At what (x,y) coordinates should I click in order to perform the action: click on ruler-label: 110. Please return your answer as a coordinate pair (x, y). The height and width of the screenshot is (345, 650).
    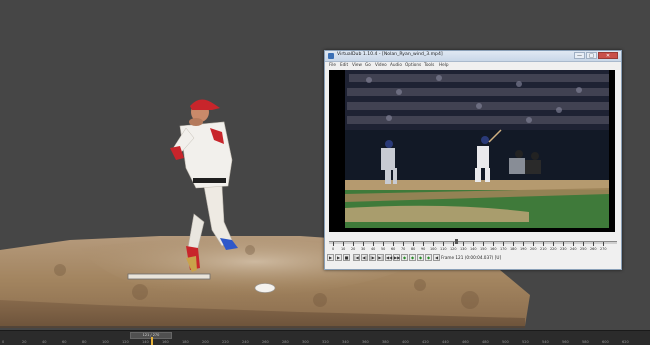
    Looking at the image, I should click on (443, 249).